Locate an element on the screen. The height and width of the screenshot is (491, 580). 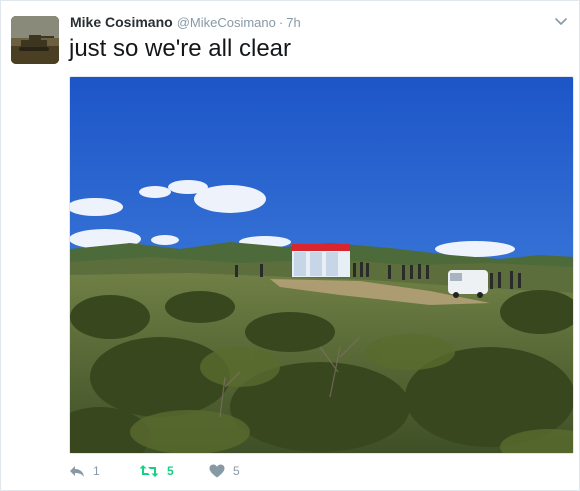
tweet-header: Mike Cosimano @MikeCosimano · 7h is located at coordinates (185, 22).